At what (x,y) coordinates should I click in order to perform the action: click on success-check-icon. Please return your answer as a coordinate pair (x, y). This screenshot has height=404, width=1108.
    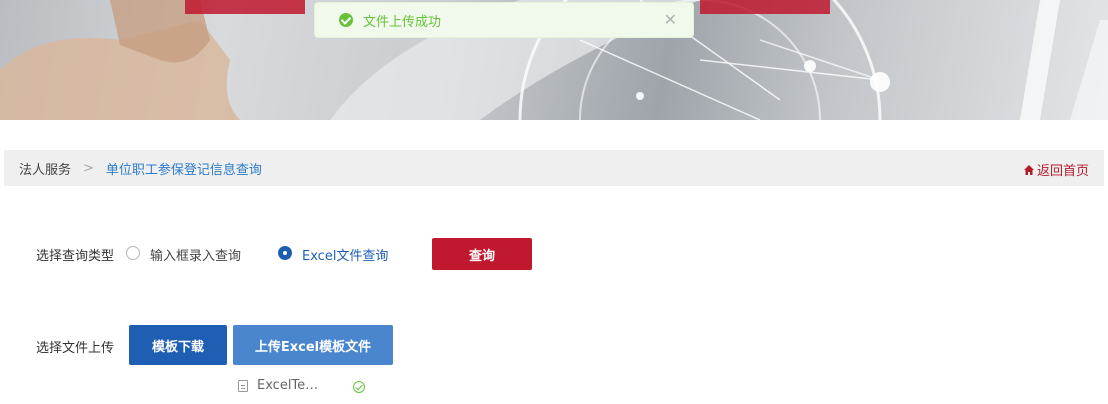
    Looking at the image, I should click on (346, 20).